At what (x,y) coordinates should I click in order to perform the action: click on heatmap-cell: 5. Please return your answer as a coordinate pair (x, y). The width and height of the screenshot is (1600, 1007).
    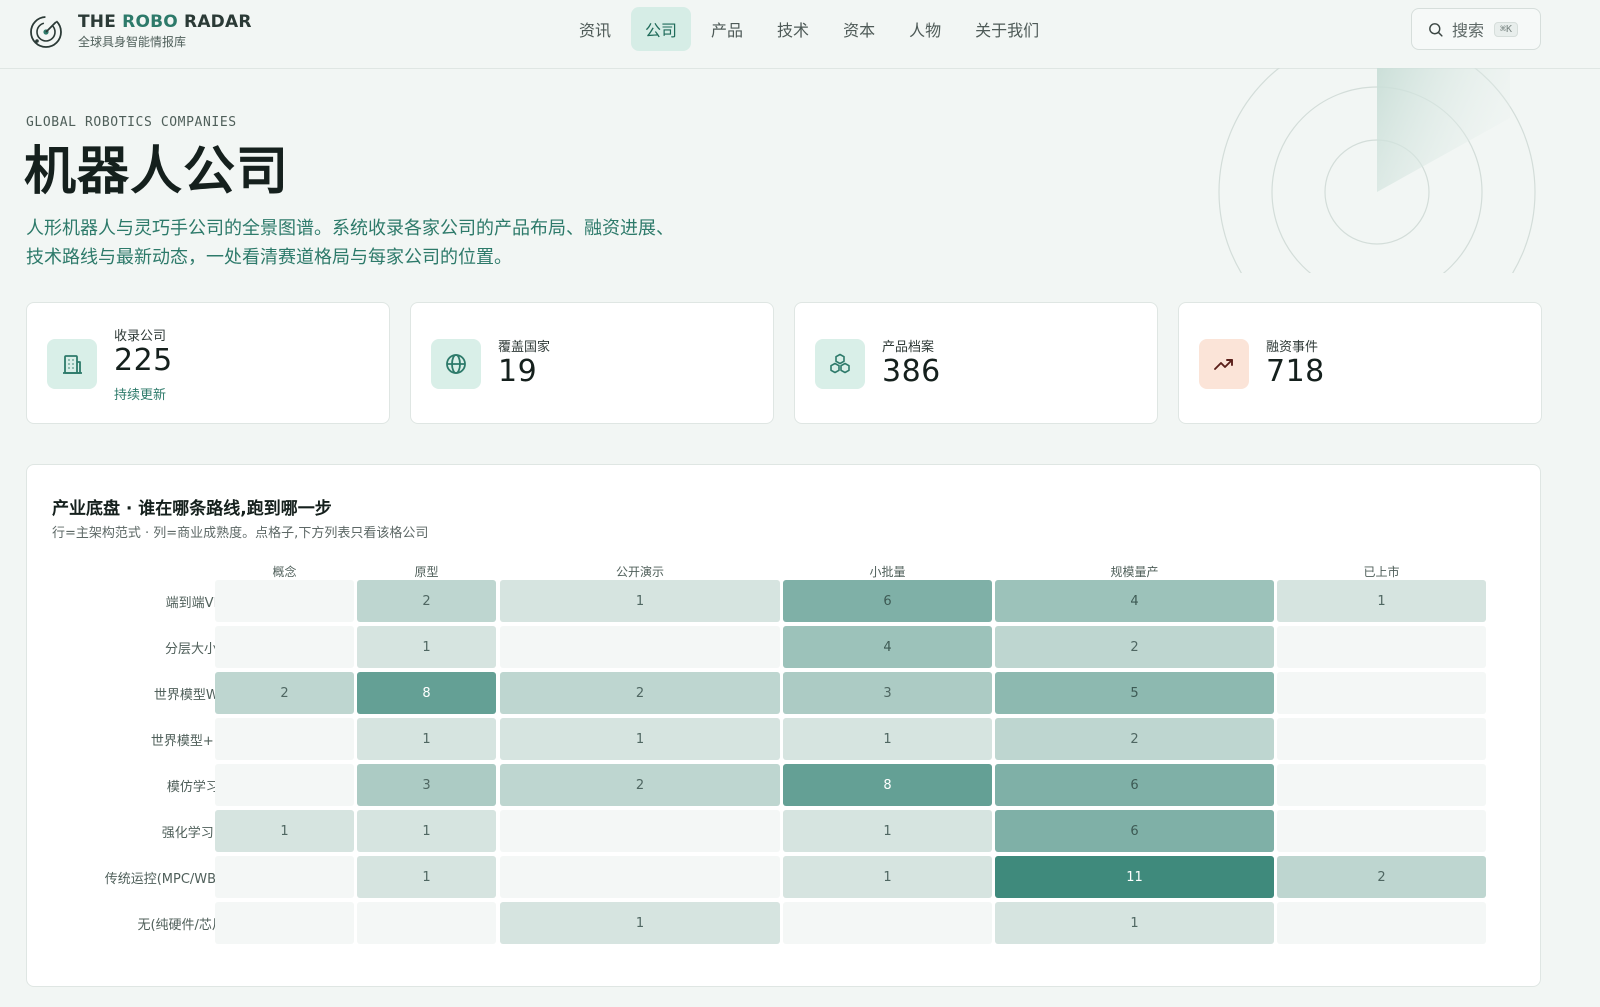
    Looking at the image, I should click on (1134, 693).